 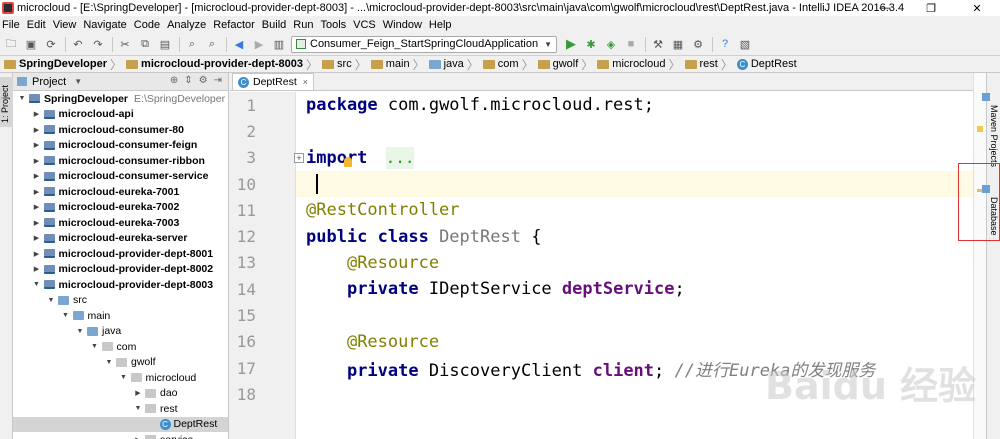 I want to click on minimize-button: —, so click(x=885, y=8).